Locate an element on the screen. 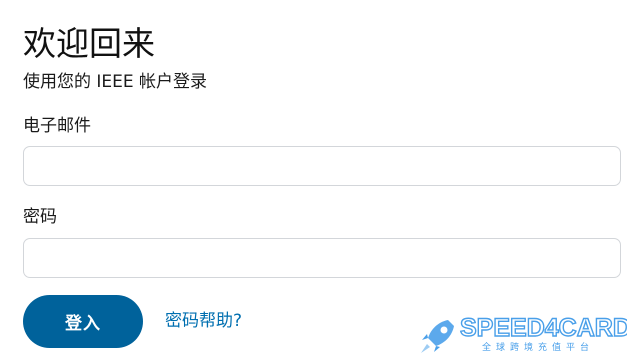  watermark-logo: SPEED4CARD 全球跨境充值平台 is located at coordinates (522, 335).